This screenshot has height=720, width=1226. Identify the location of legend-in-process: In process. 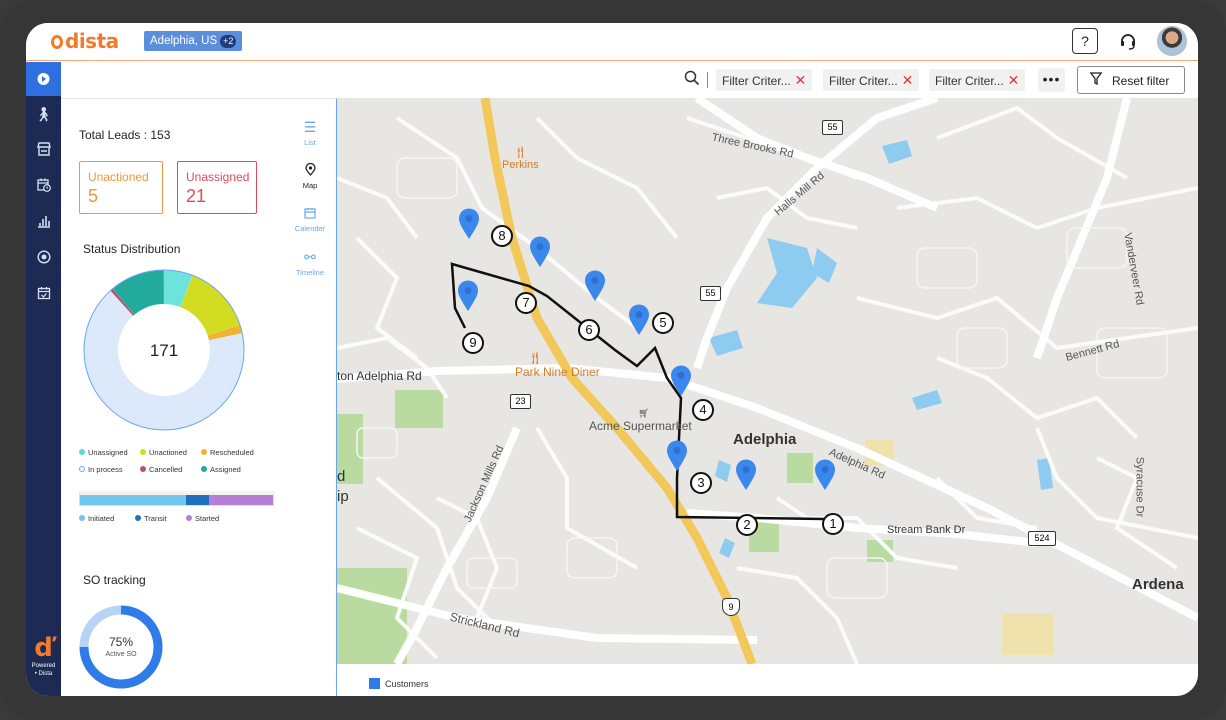
(101, 469).